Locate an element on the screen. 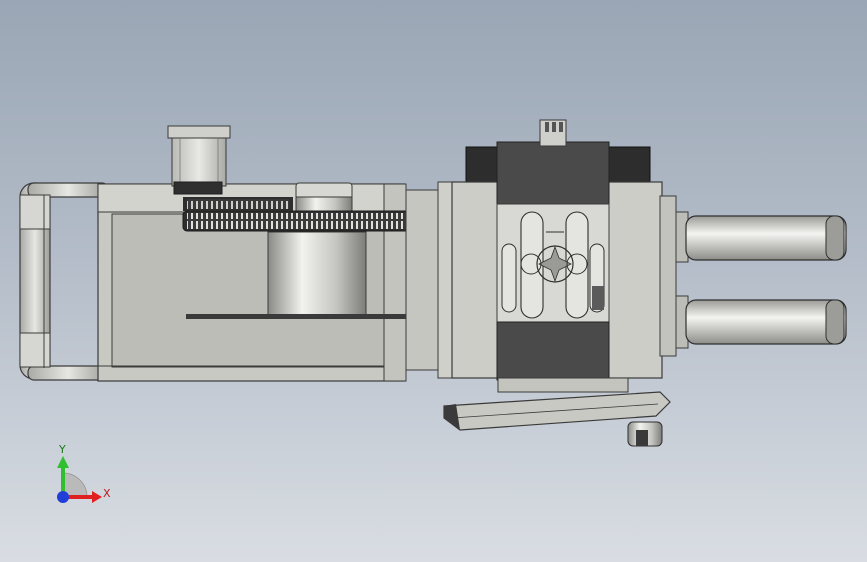 The height and width of the screenshot is (562, 867). stepper-motor is located at coordinates (199, 160).